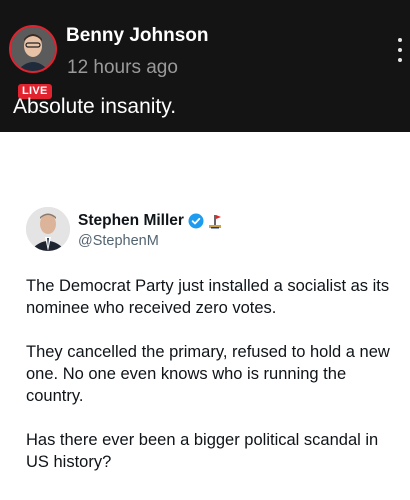 This screenshot has height=500, width=410. Describe the element at coordinates (131, 220) in the screenshot. I see `tweet-author-label: Stephen Miller` at that location.